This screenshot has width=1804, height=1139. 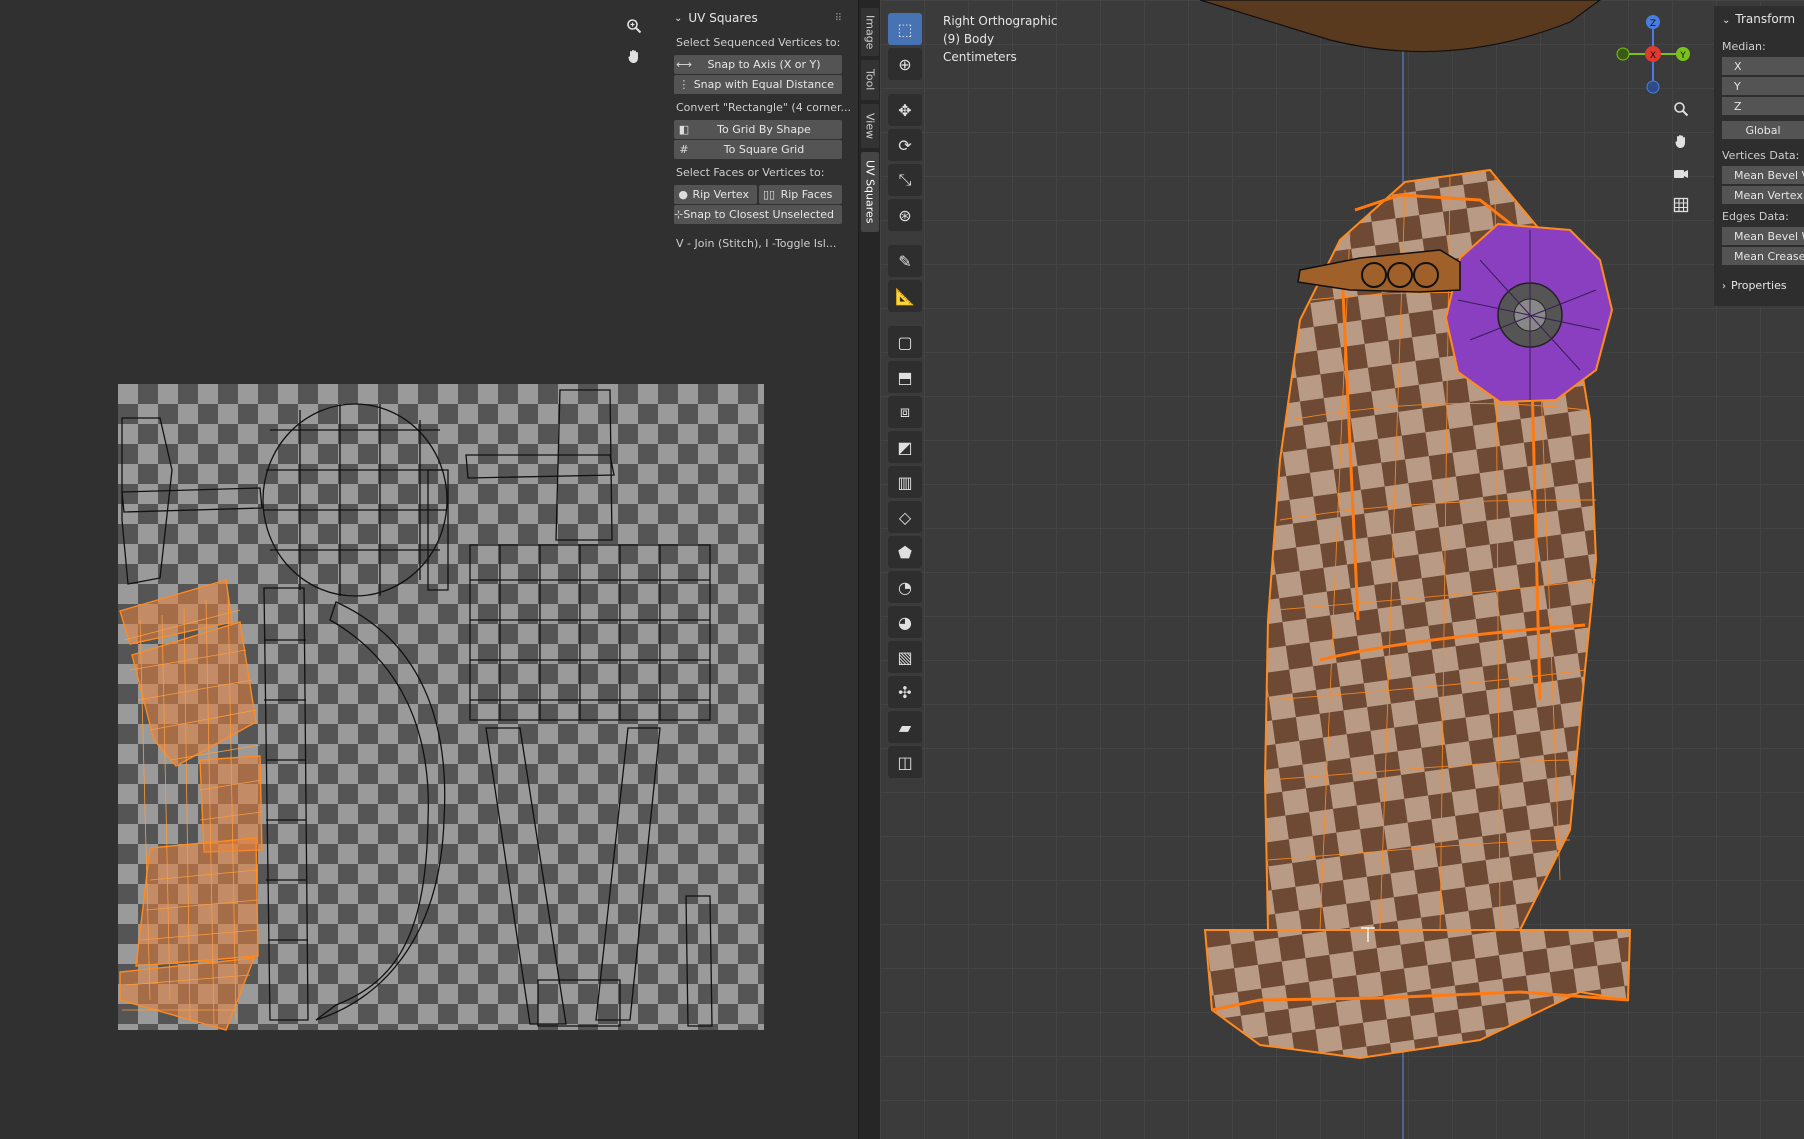 I want to click on transform-icon: ⊛, so click(x=905, y=215).